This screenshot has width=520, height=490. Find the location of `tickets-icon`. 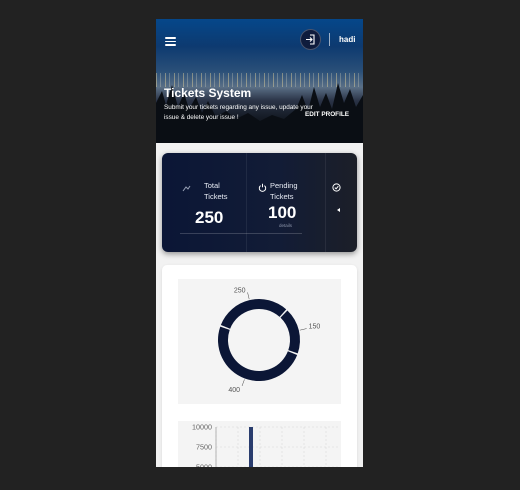

tickets-icon is located at coordinates (186, 188).